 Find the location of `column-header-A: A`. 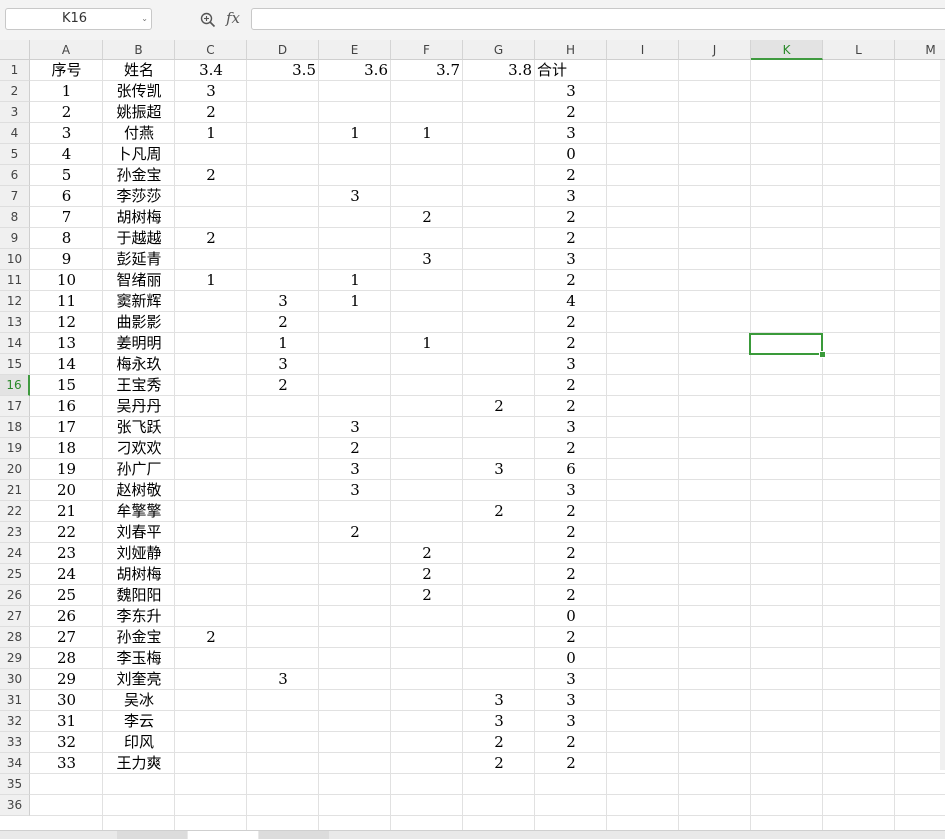

column-header-A: A is located at coordinates (66, 50).